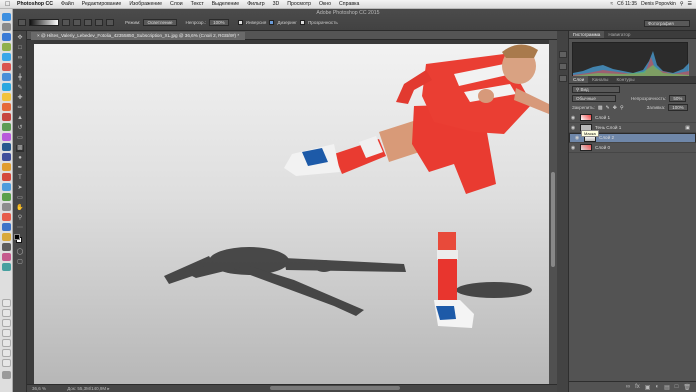 This screenshot has height=392, width=696. Describe the element at coordinates (637, 387) in the screenshot. I see `fx-icon: fx` at that location.